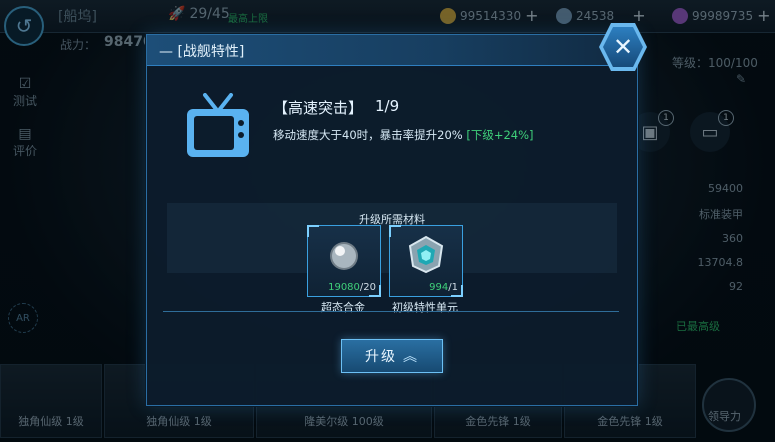 This screenshot has width=775, height=442. What do you see at coordinates (387, 106) in the screenshot?
I see `trait-level: 1/9` at bounding box center [387, 106].